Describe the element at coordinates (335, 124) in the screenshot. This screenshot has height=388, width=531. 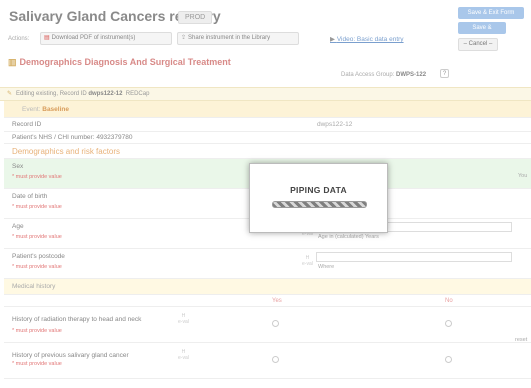
I see `record-id-value: dwps122-12` at that location.